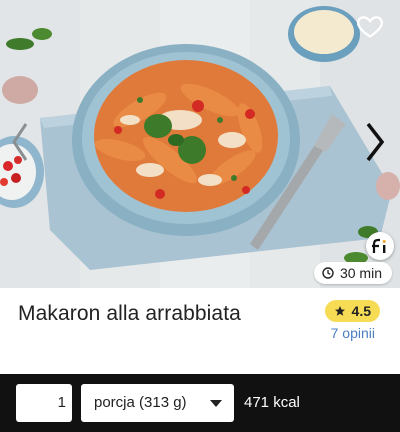 The image size is (400, 432). I want to click on calories-text: 471 kcal, so click(272, 402).